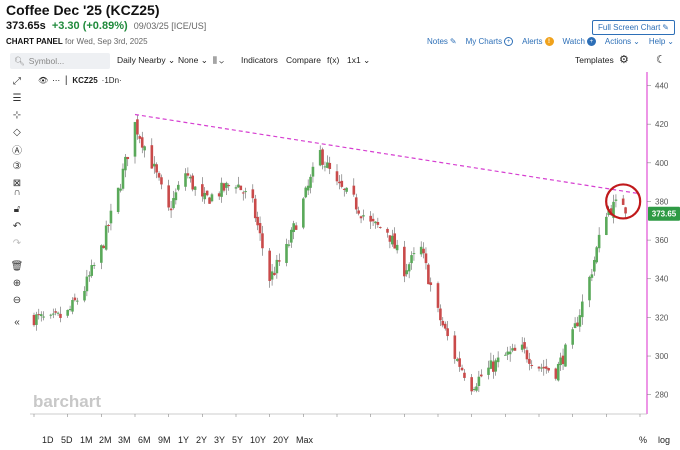 The height and width of the screenshot is (450, 680). I want to click on x-tick-label: Sep 8, so click(640, 419).